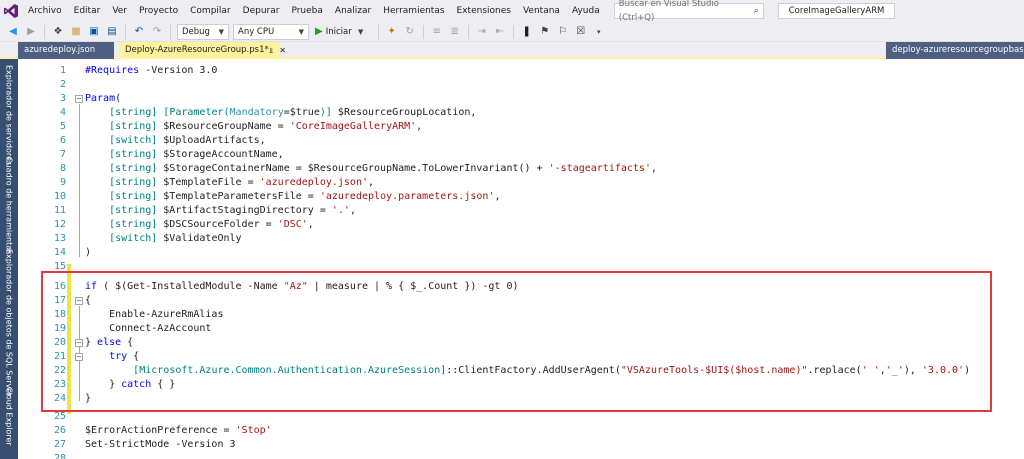 The height and width of the screenshot is (459, 1024). What do you see at coordinates (139, 32) in the screenshot?
I see `undo-icon: ↶` at bounding box center [139, 32].